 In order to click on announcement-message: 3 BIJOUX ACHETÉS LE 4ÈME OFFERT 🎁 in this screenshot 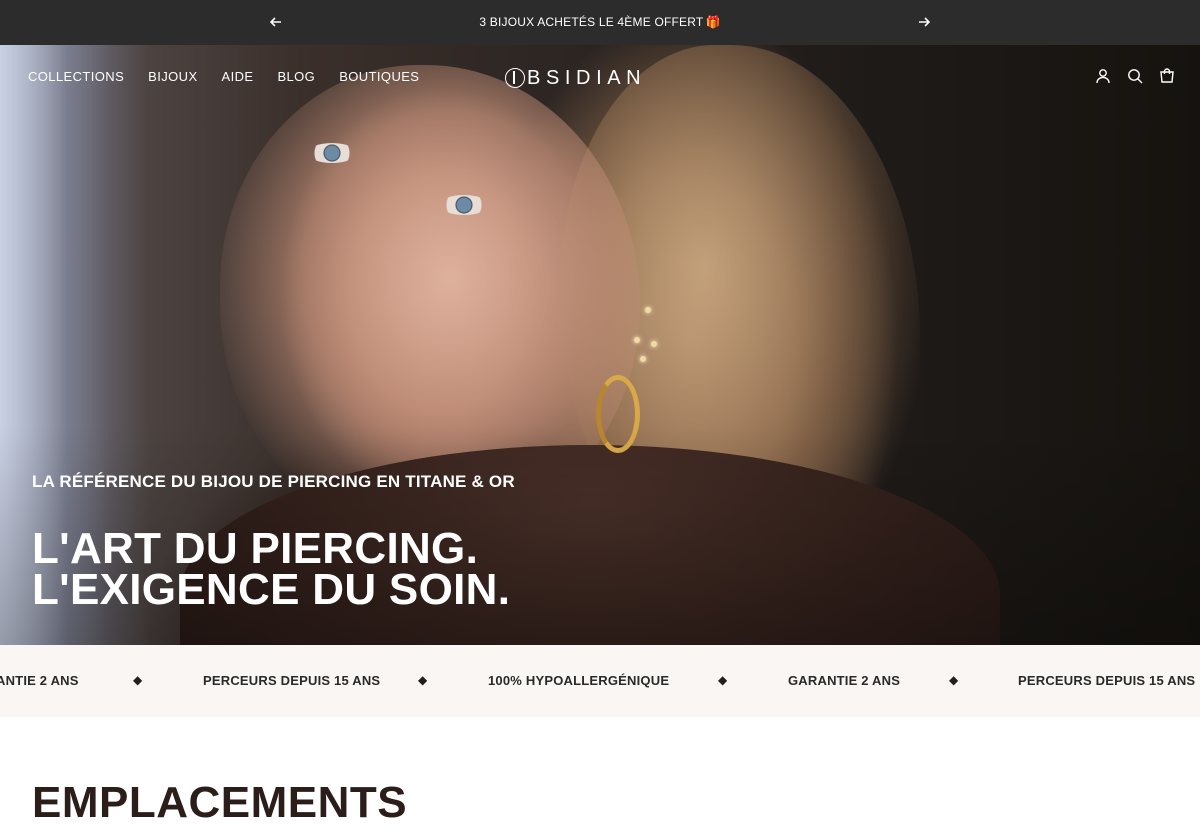, I will do `click(600, 22)`.